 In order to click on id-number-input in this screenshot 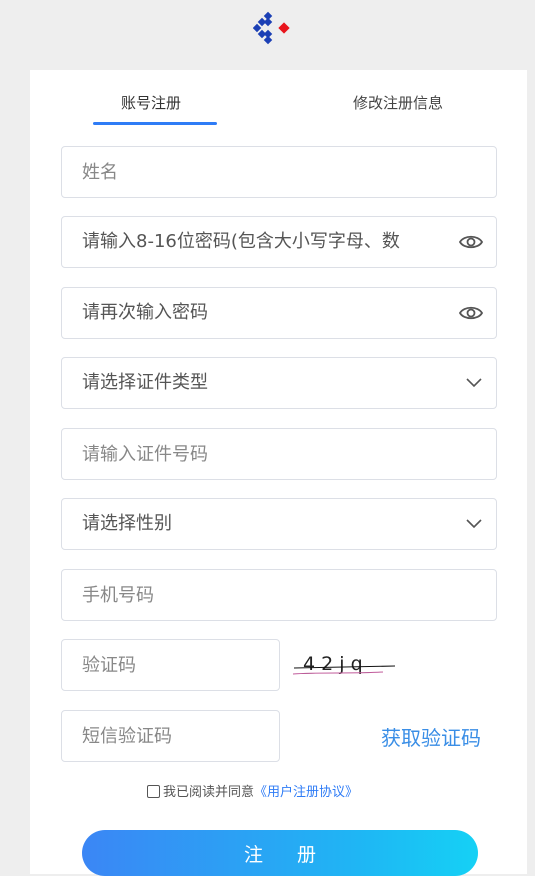, I will do `click(279, 454)`.